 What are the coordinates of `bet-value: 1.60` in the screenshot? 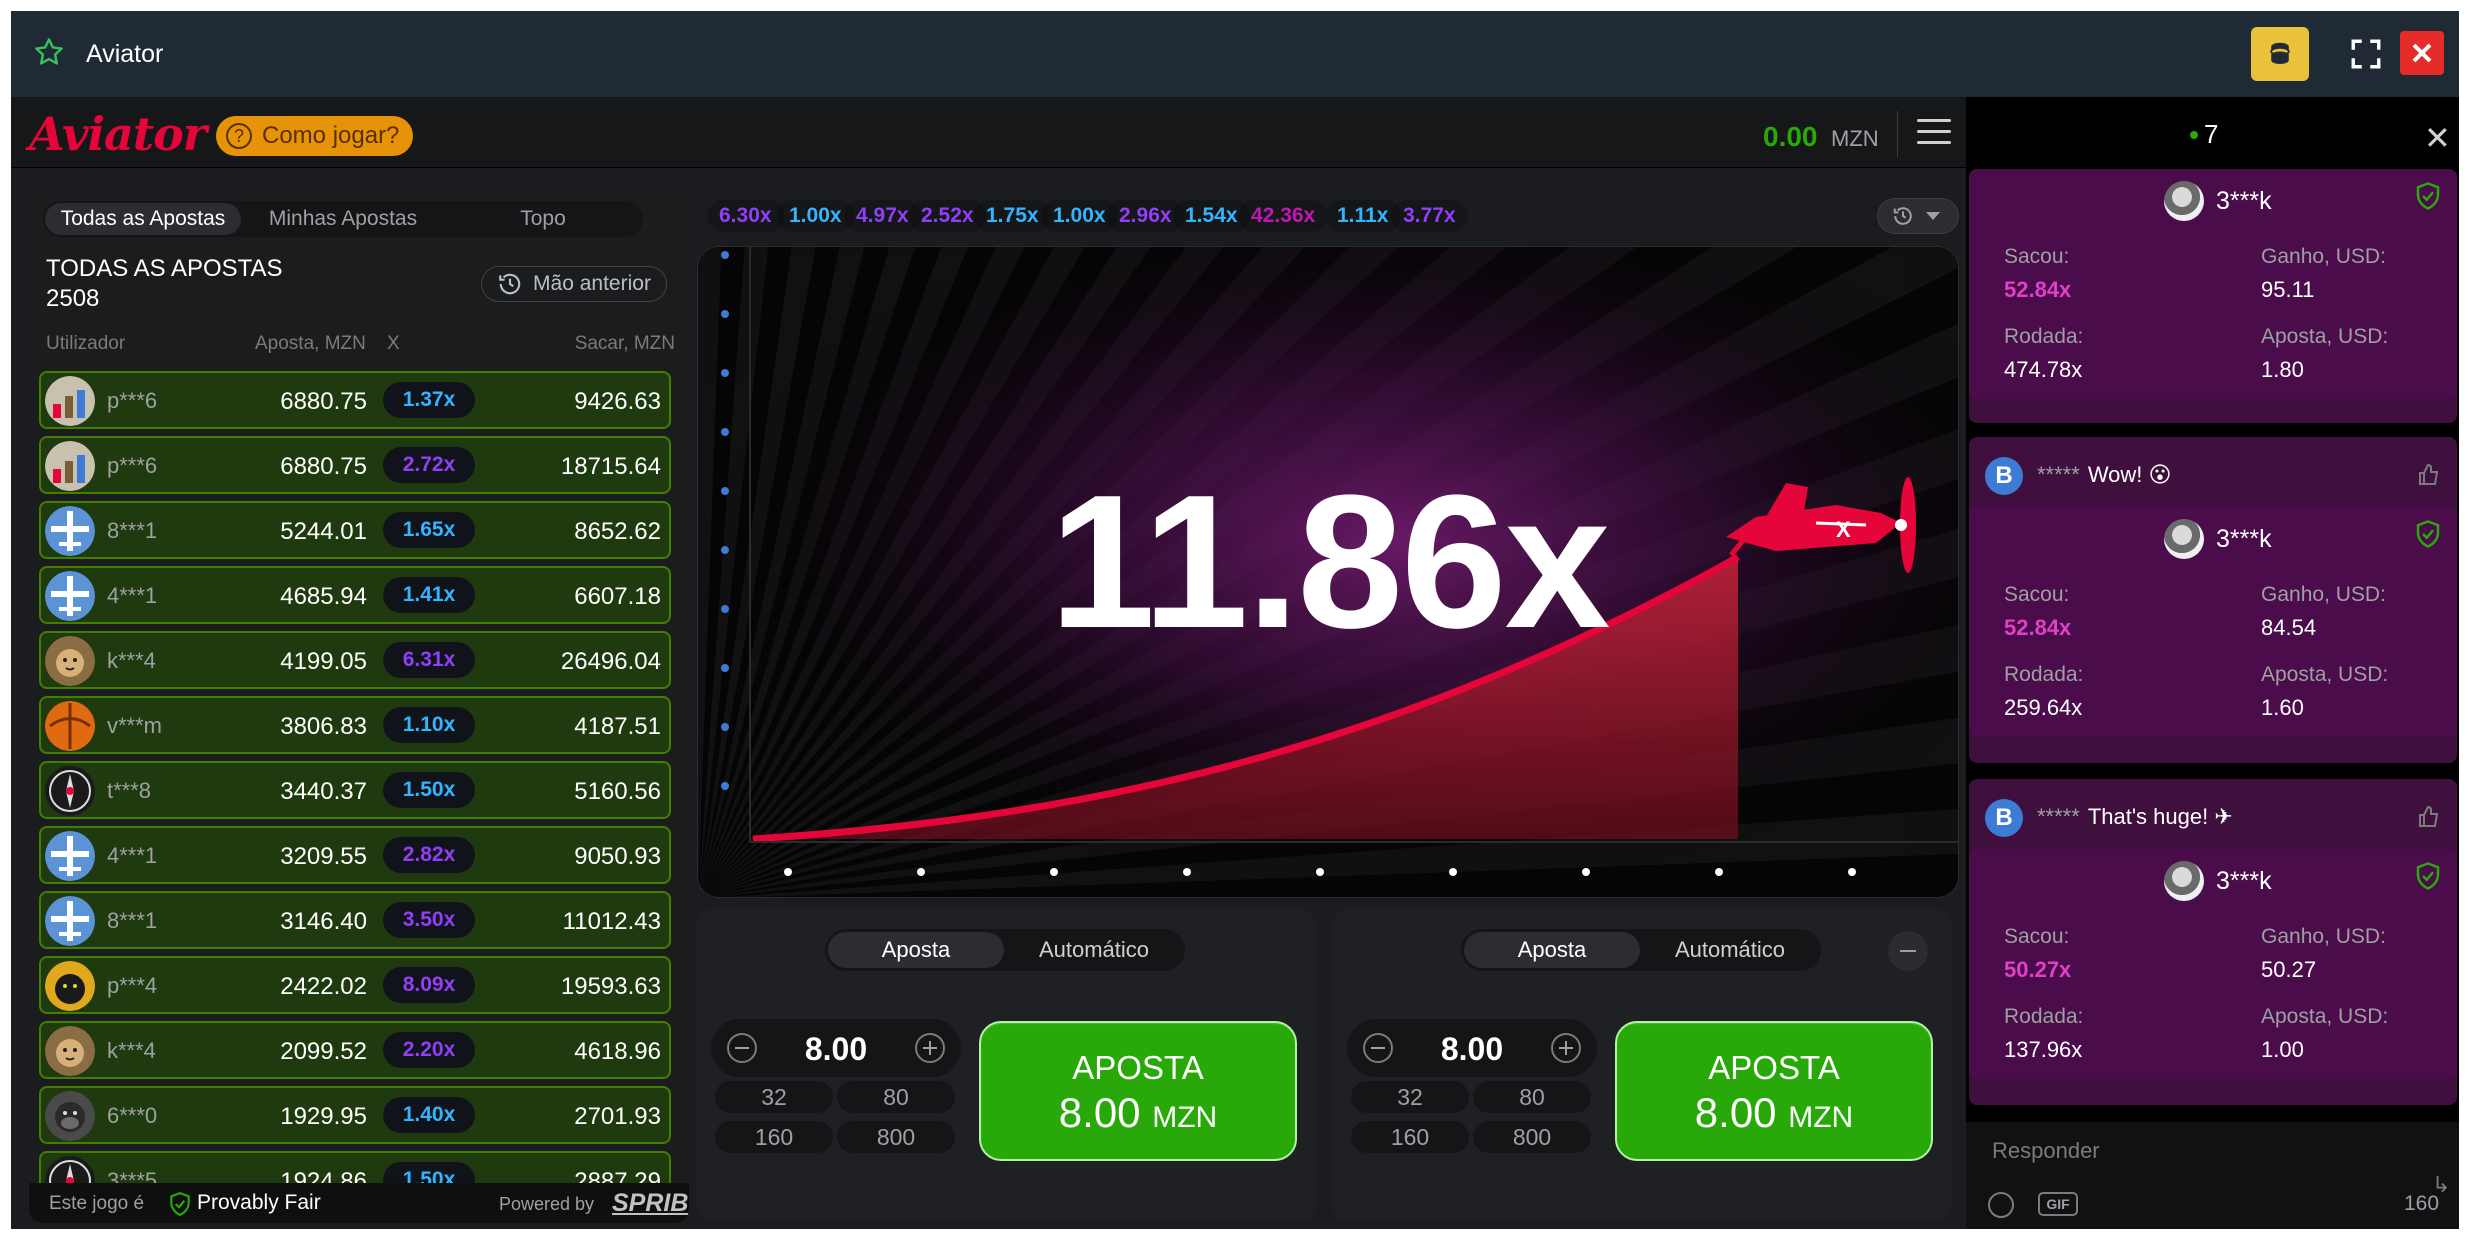 It's located at (2282, 707).